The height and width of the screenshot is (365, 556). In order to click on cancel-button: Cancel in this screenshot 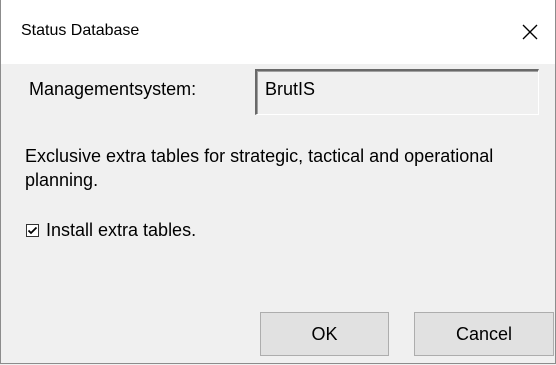, I will do `click(484, 334)`.